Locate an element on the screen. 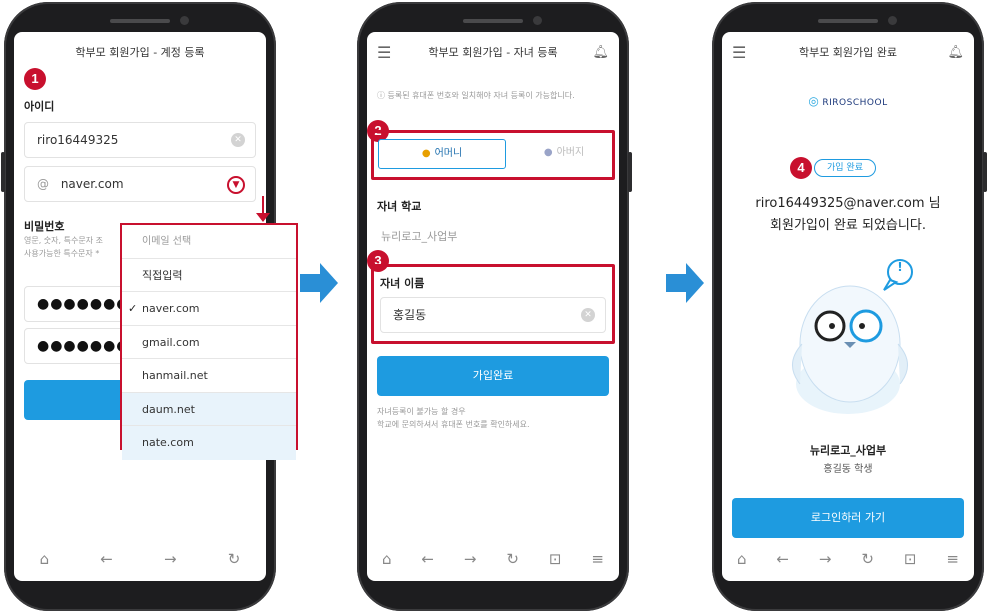 The width and height of the screenshot is (987, 613). dropdown-option: daum.net is located at coordinates (209, 409).